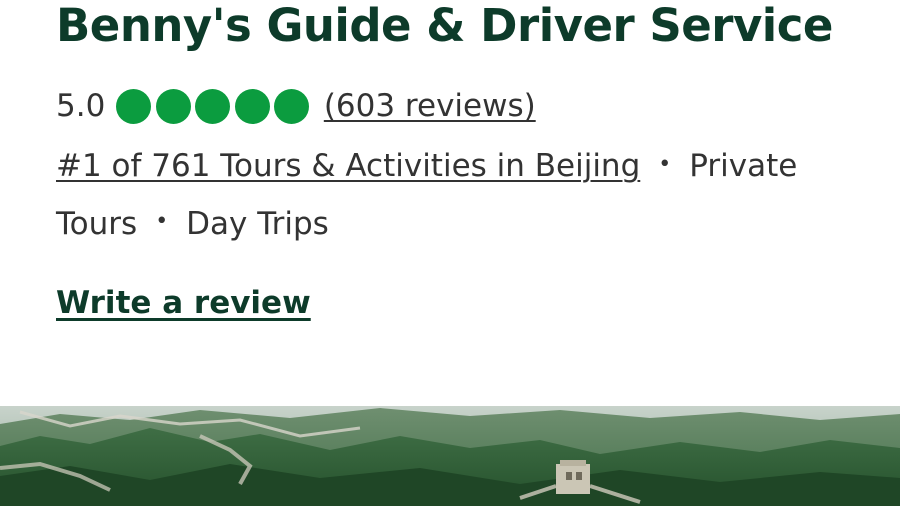 The height and width of the screenshot is (506, 900). I want to click on page-title: Benny's Guide & Driver Service, so click(444, 26).